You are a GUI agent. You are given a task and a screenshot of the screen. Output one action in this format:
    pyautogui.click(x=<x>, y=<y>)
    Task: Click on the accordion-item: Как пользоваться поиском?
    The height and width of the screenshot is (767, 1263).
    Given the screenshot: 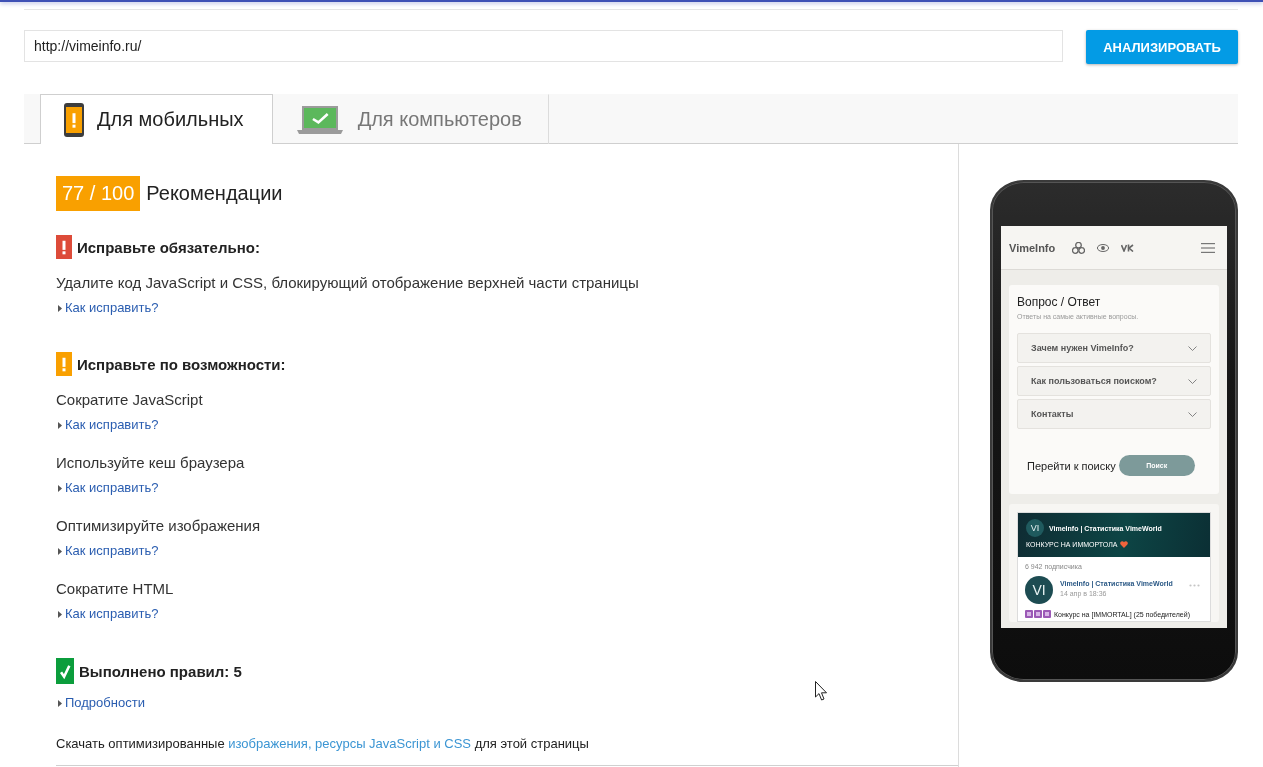 What is the action you would take?
    pyautogui.click(x=1114, y=381)
    